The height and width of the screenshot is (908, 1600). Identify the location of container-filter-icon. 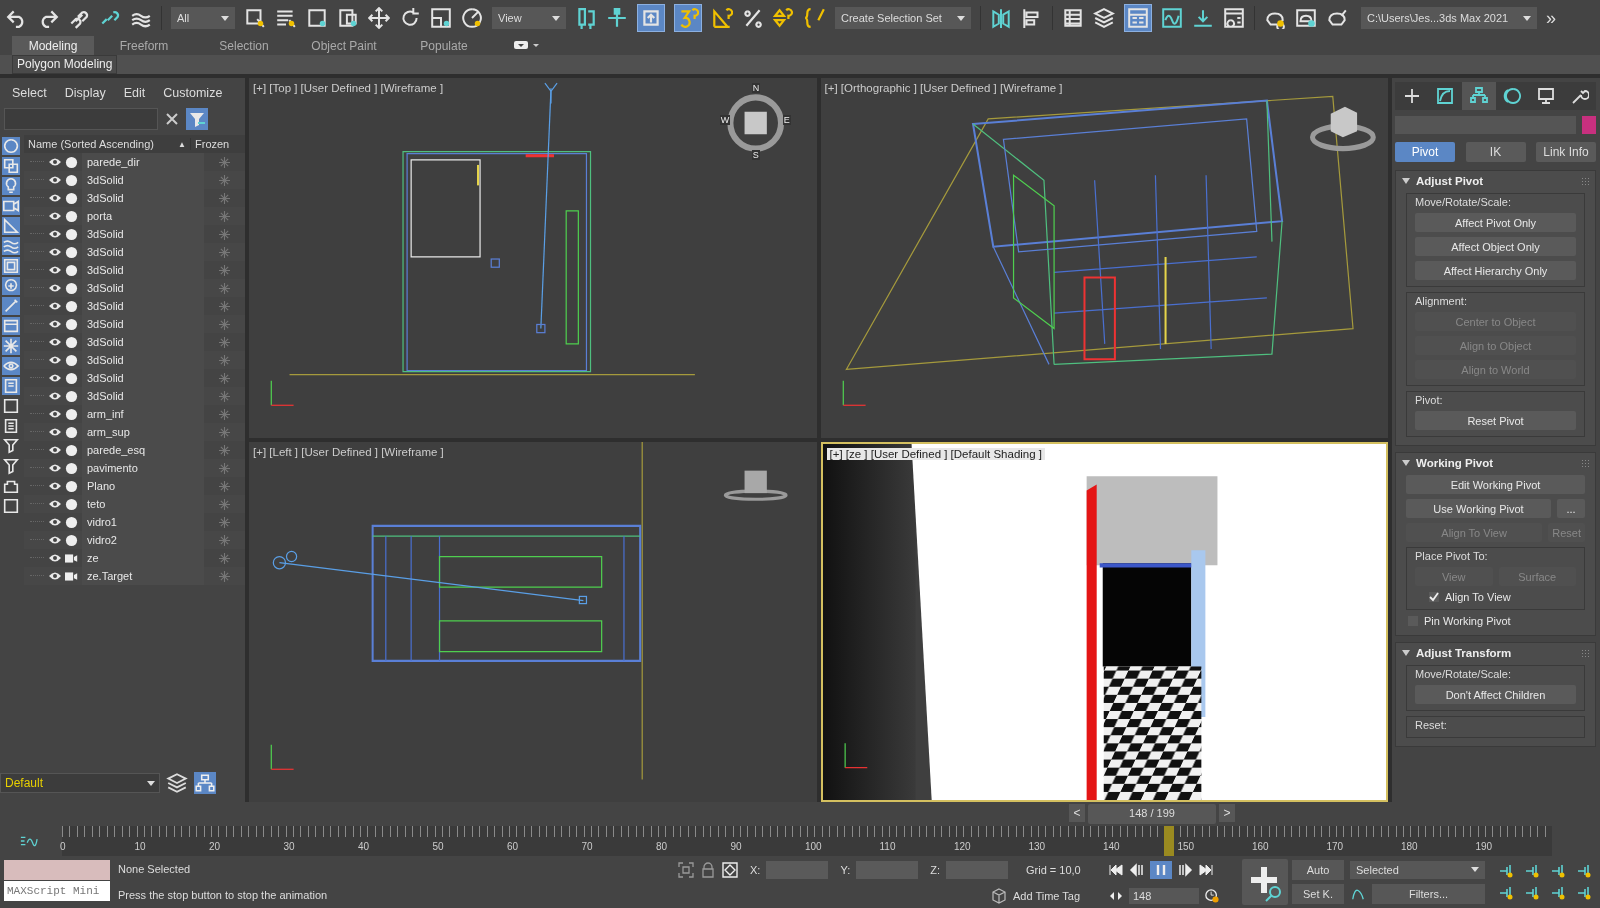
(11, 326).